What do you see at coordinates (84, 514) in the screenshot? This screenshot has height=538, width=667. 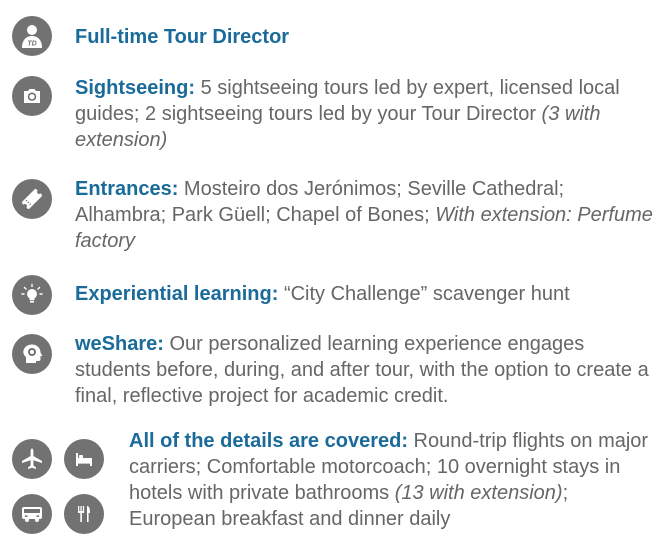 I see `fork-knife-icon` at bounding box center [84, 514].